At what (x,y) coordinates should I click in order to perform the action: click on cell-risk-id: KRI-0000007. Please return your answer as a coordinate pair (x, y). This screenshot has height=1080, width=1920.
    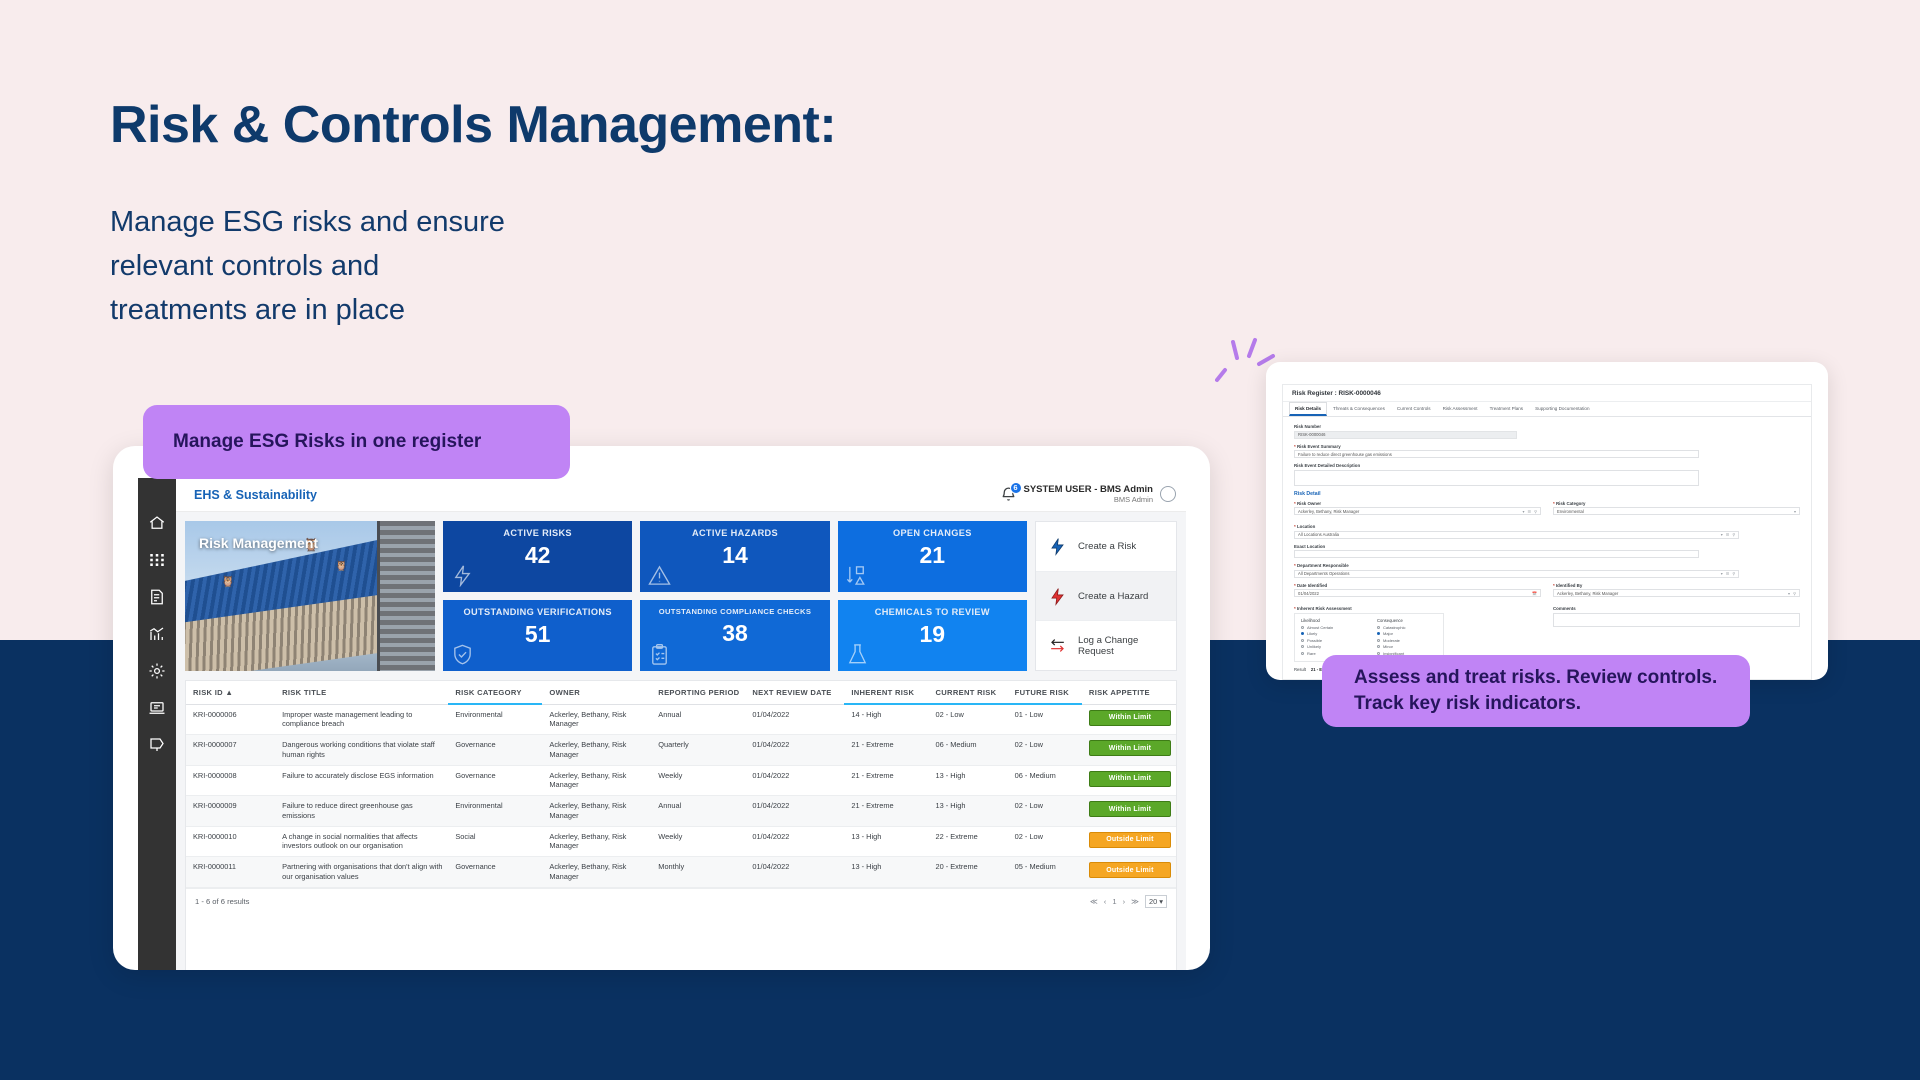
    Looking at the image, I should click on (231, 750).